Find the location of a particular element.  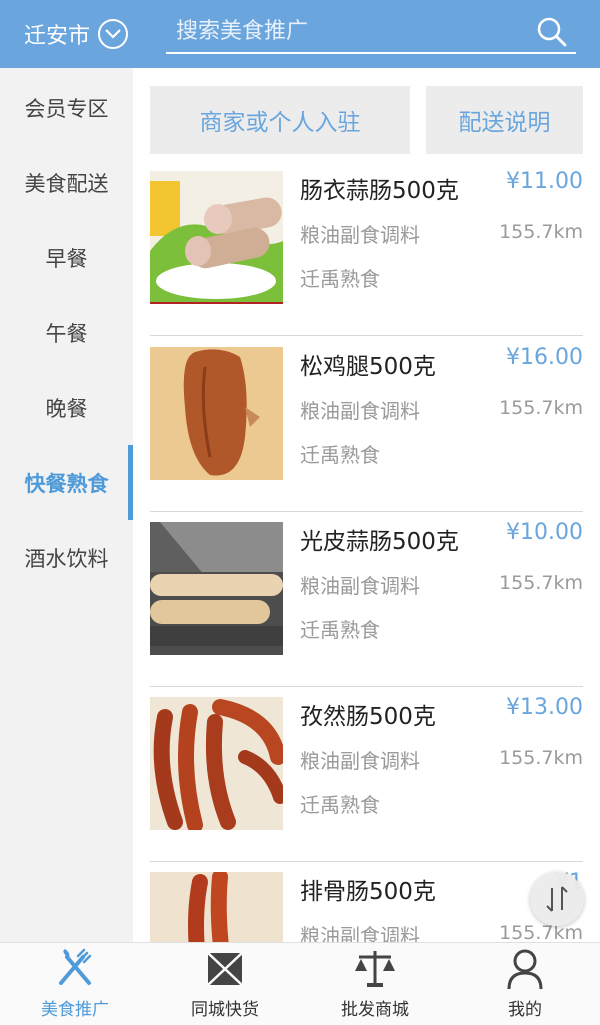

person-icon is located at coordinates (525, 969).